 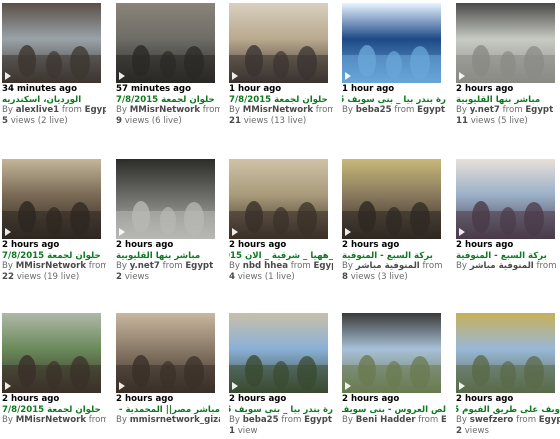 I want to click on video-title: وبف على طريق الفيوم 7/8/2015, so click(x=508, y=410).